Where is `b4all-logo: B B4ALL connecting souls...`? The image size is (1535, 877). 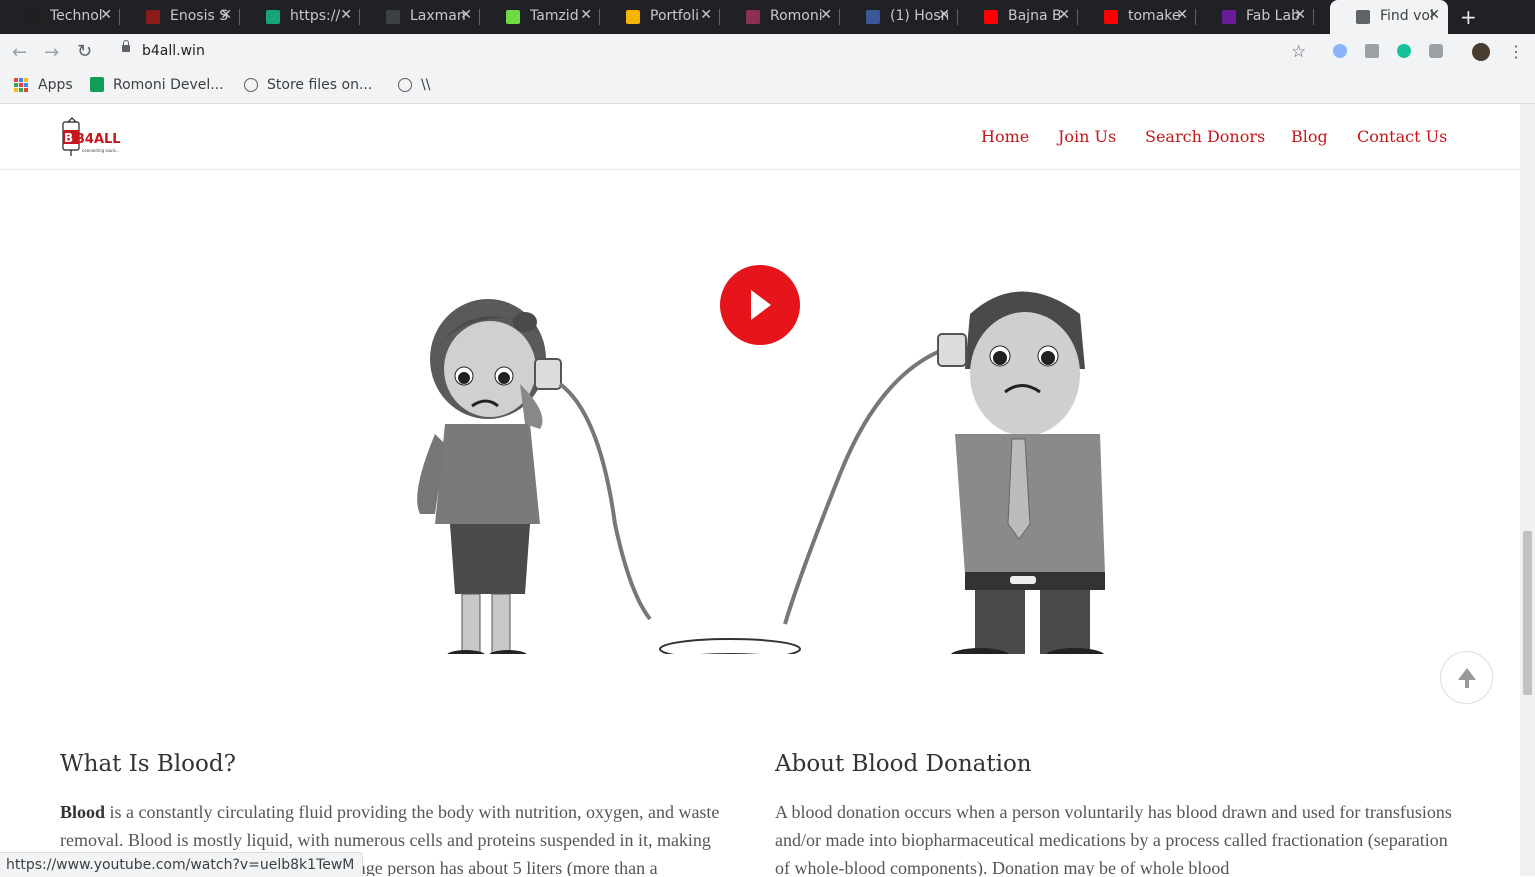 b4all-logo: B B4ALL connecting souls... is located at coordinates (92, 137).